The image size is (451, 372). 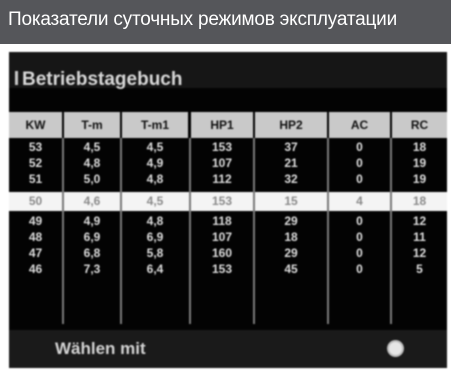 I want to click on column-header: RC, so click(x=419, y=125).